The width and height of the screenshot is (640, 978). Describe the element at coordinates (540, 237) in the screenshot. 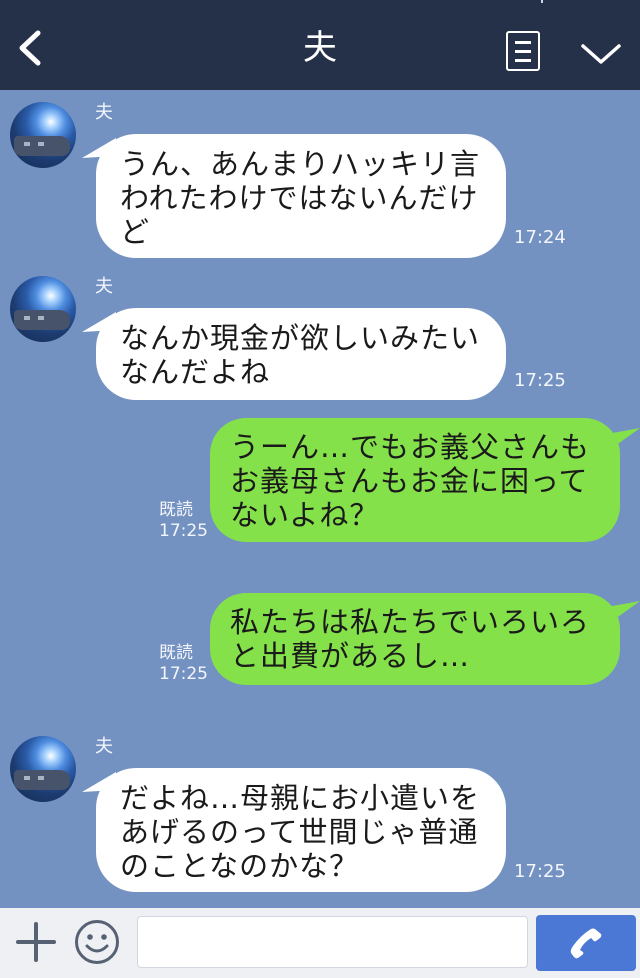

I see `message-time: 17:24` at that location.